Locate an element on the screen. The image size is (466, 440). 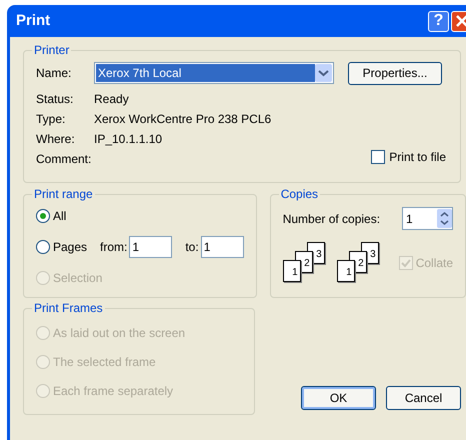
spin-arrows-icon is located at coordinates (444, 218).